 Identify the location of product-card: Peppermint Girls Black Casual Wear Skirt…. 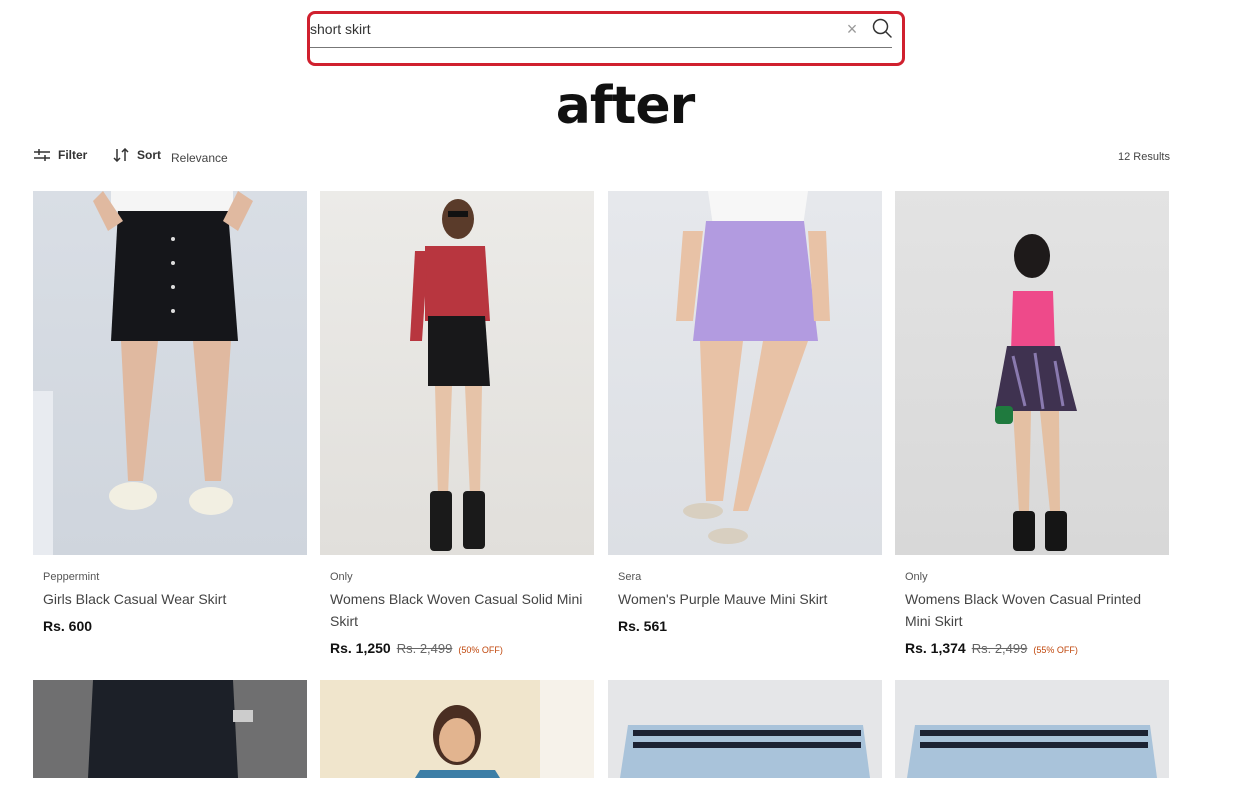
(170, 412).